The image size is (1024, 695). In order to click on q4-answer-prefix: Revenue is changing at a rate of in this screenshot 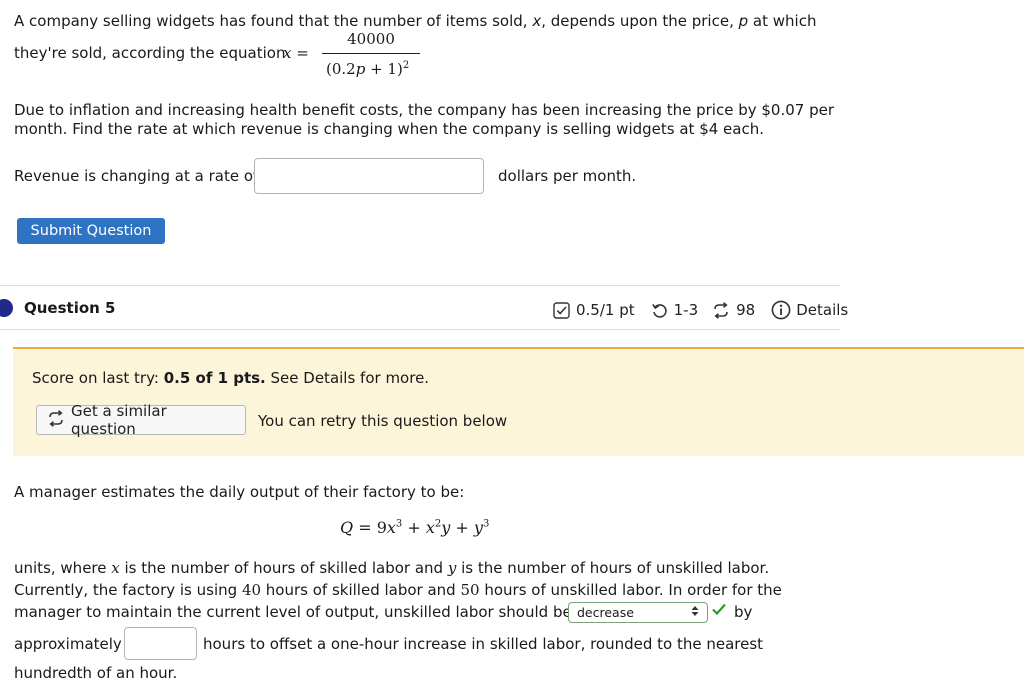, I will do `click(136, 176)`.